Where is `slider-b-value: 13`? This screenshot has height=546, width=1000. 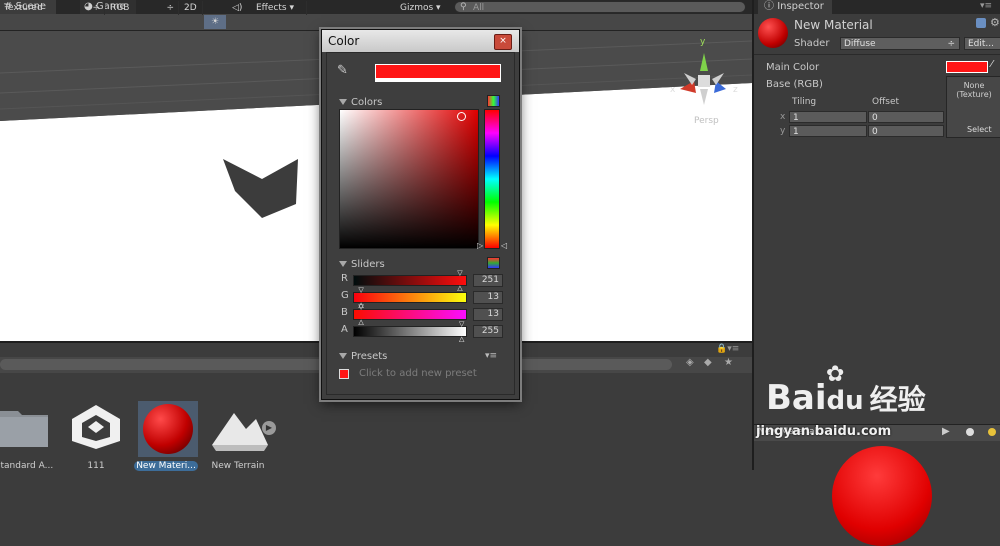
slider-b-value: 13 is located at coordinates (488, 314).